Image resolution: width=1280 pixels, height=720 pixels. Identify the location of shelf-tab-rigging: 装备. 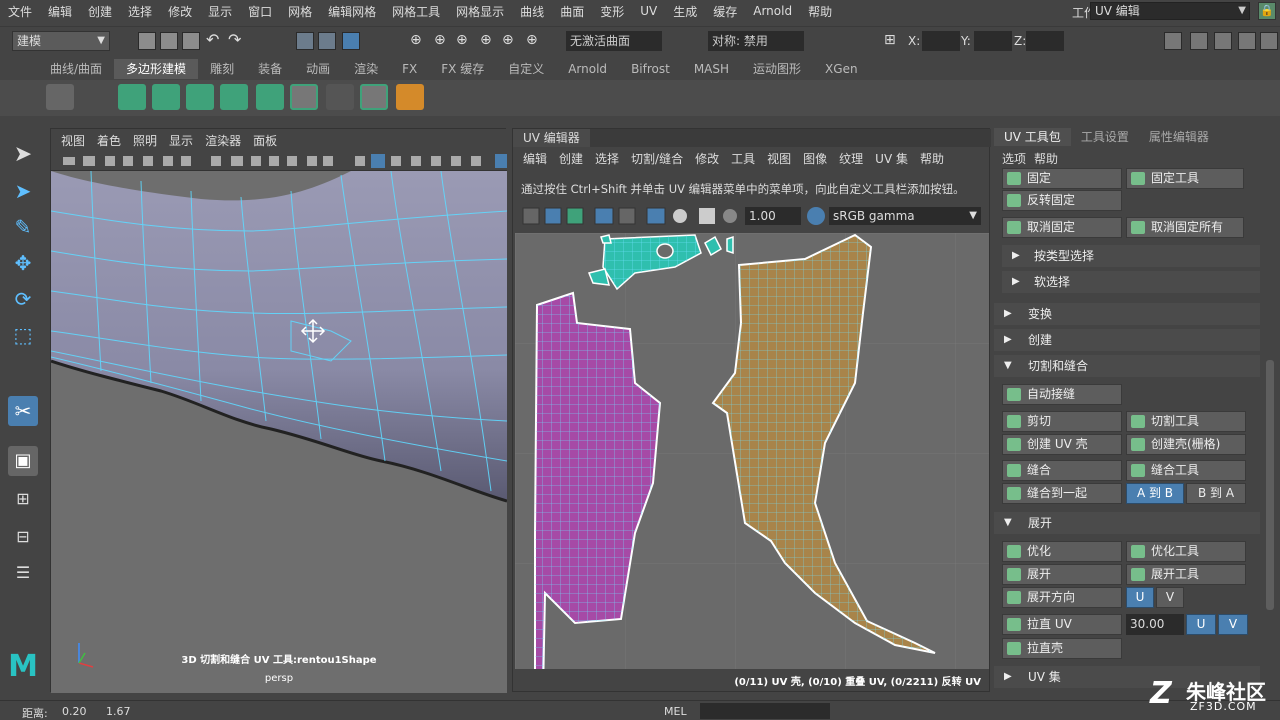
(270, 69).